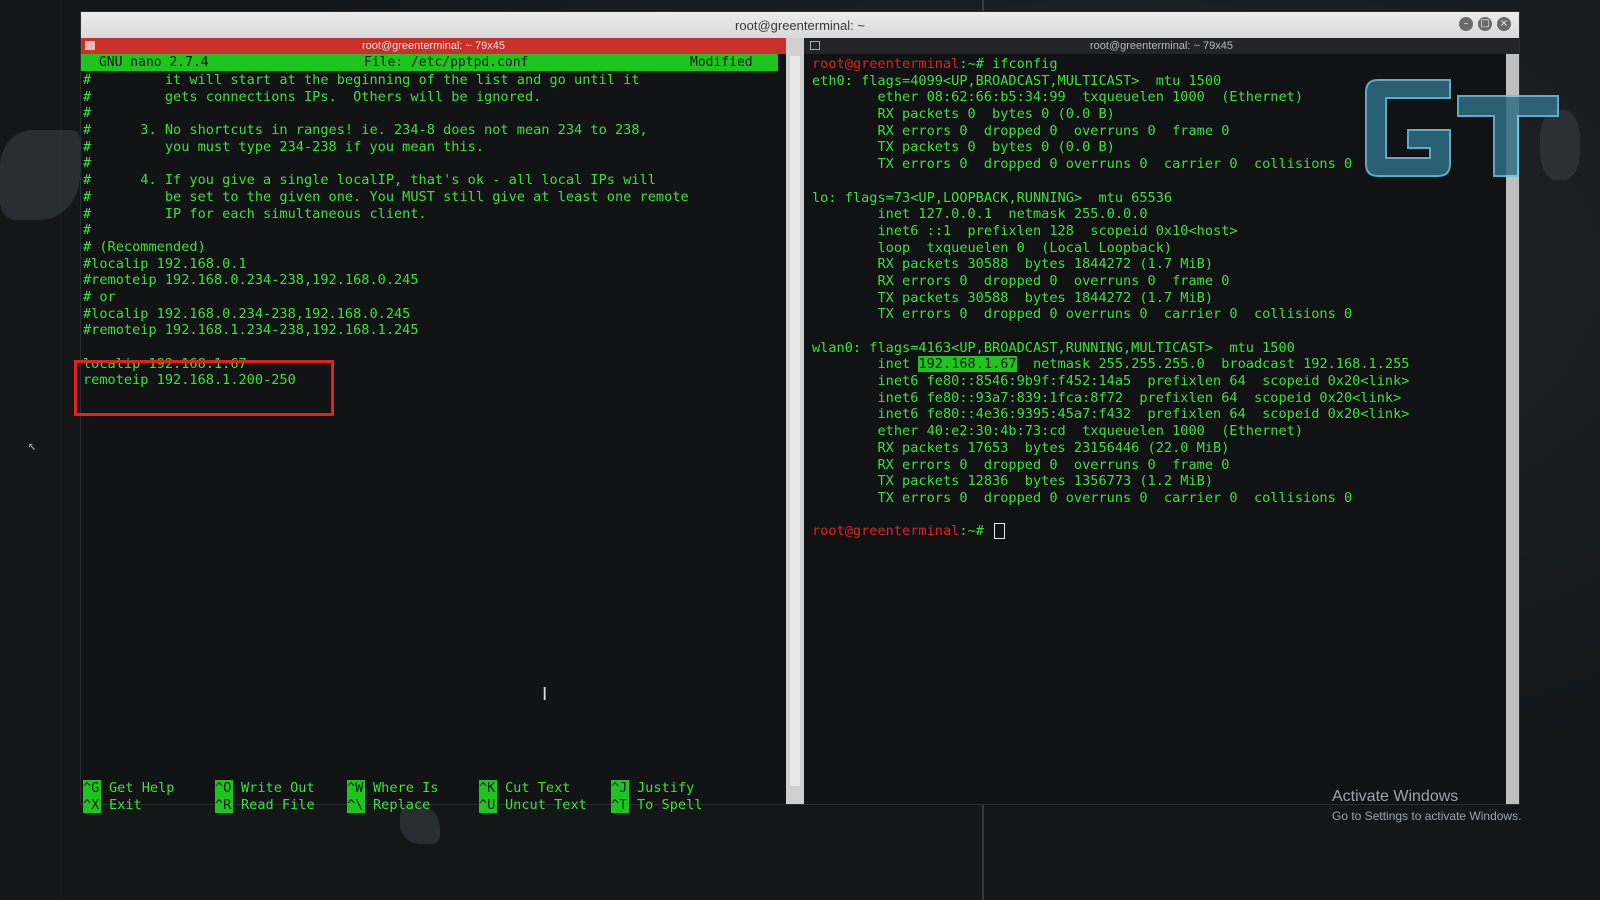 This screenshot has width=1600, height=900. I want to click on editor-line: #localip 192.168.0.234-238,192.168.0.245, so click(247, 313).